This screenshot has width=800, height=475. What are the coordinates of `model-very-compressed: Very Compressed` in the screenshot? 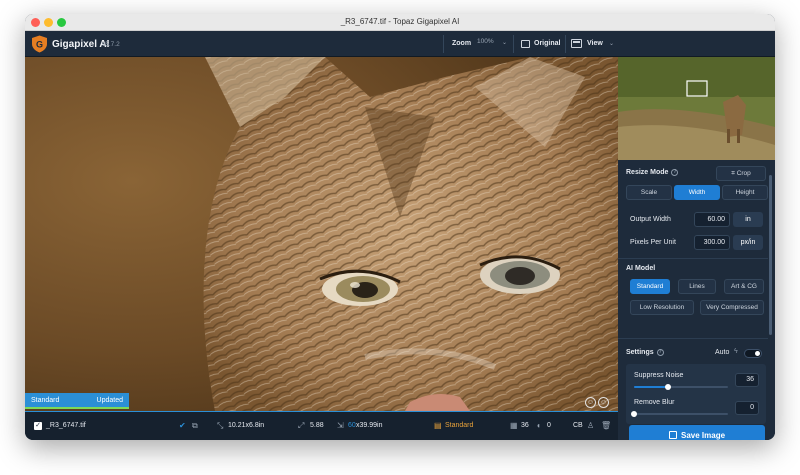 It's located at (732, 307).